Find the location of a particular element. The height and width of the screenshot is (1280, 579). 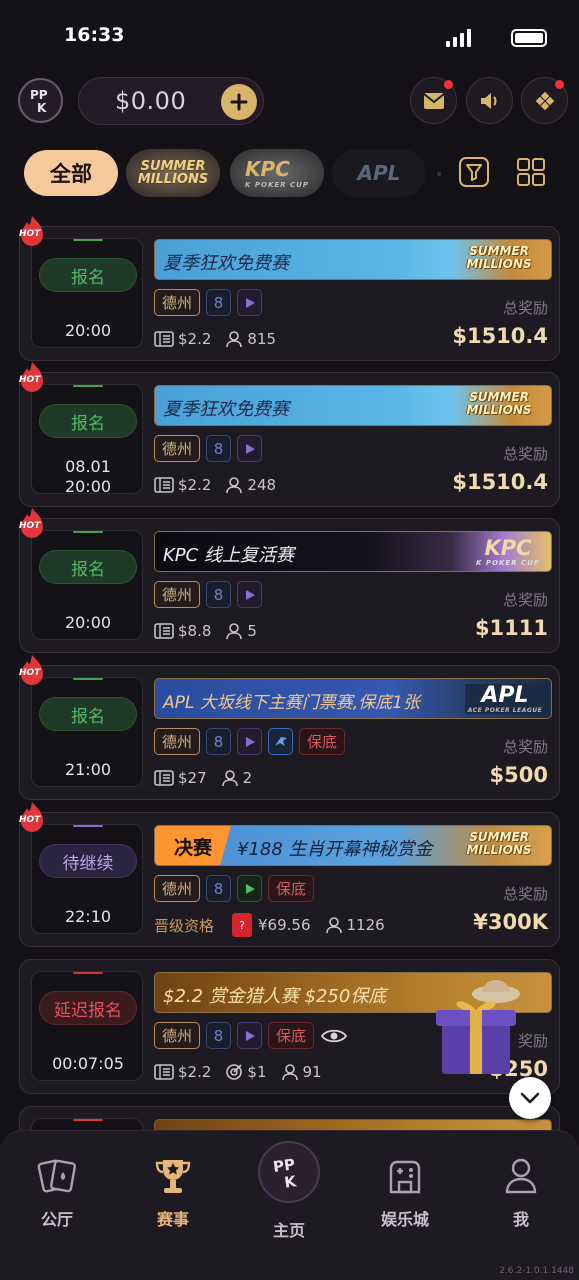

bounty-target-icon is located at coordinates (234, 1072).